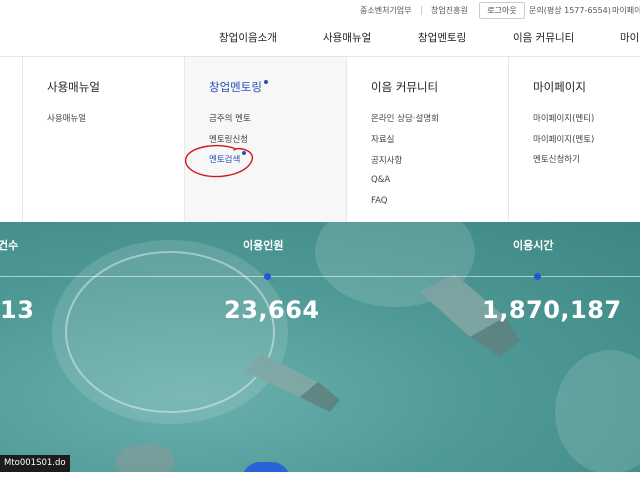  Describe the element at coordinates (386, 160) in the screenshot. I see `menu-item-notice: 공지사항` at that location.